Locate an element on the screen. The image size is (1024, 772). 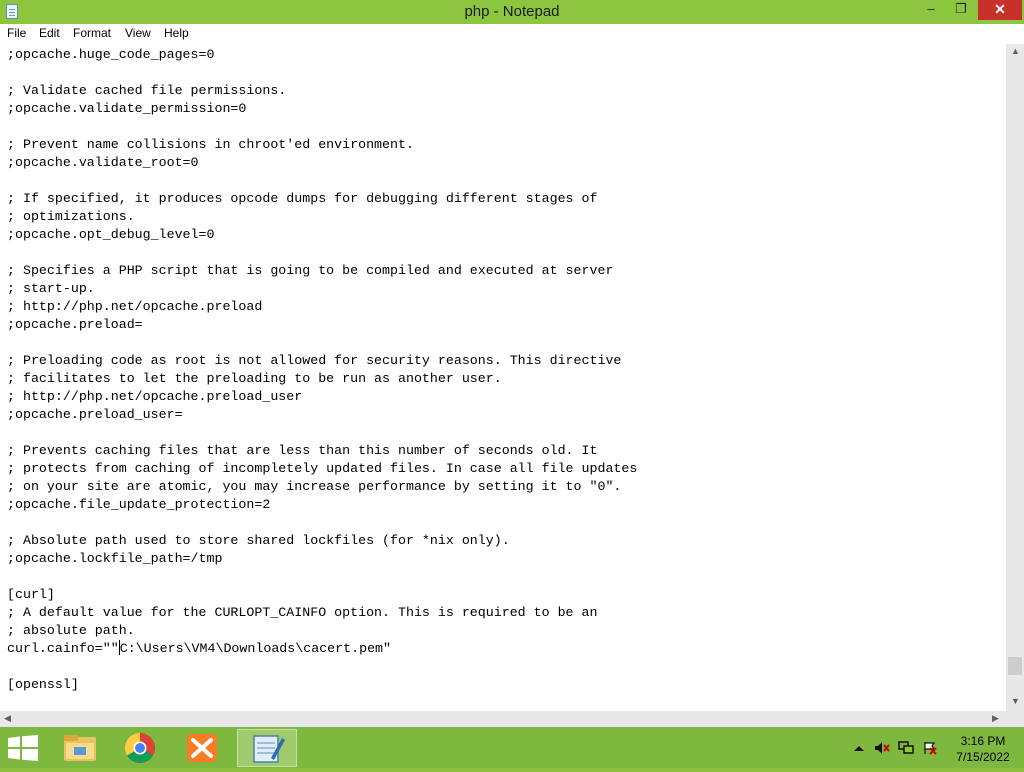
action-center-flag-icon is located at coordinates (930, 748).